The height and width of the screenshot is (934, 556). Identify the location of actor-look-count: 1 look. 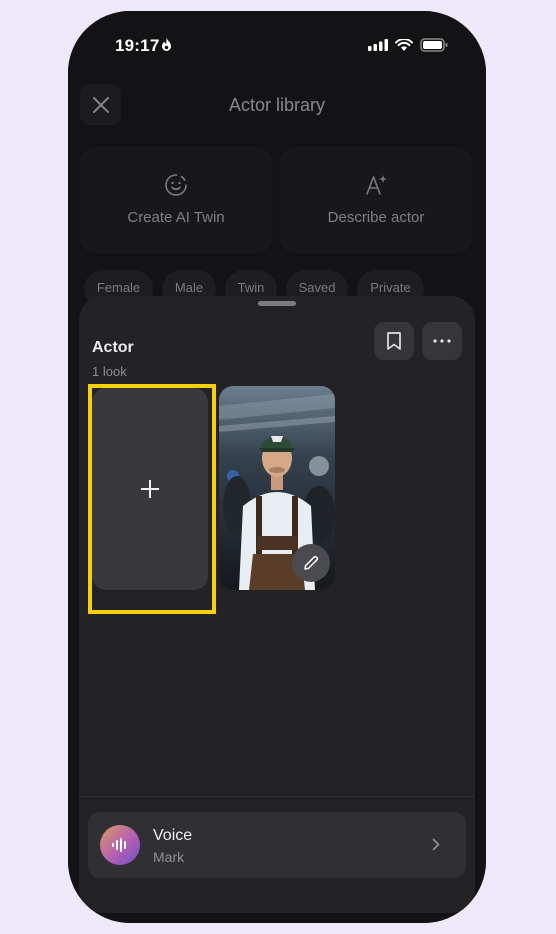
(109, 371).